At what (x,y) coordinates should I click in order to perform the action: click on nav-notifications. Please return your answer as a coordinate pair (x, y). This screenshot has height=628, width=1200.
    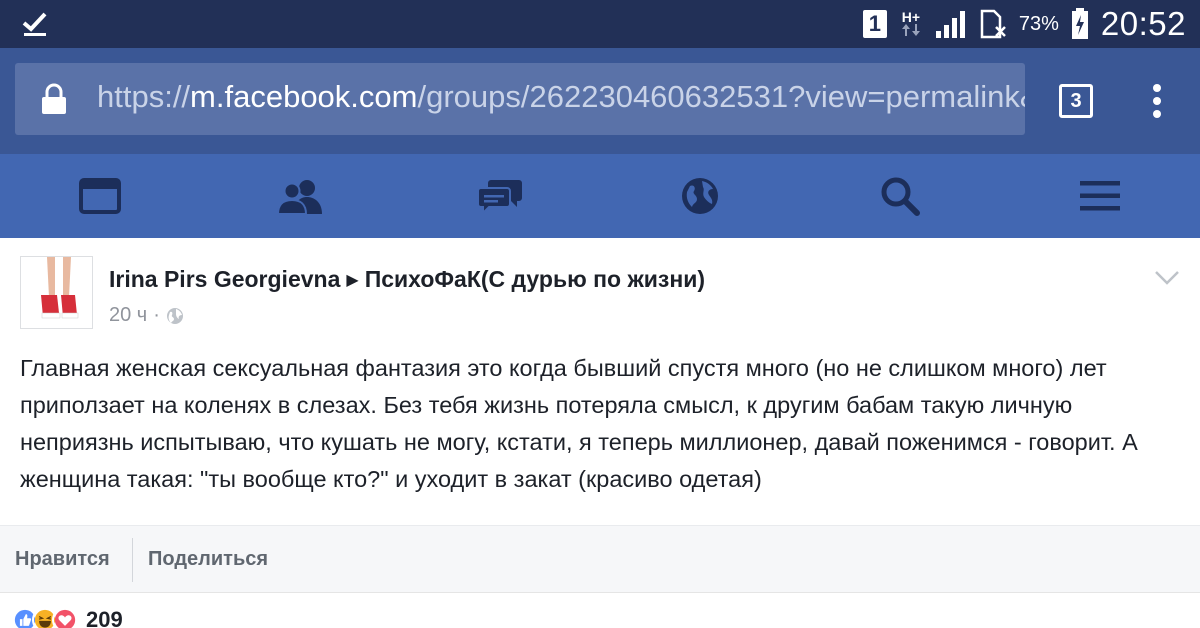
    Looking at the image, I should click on (700, 196).